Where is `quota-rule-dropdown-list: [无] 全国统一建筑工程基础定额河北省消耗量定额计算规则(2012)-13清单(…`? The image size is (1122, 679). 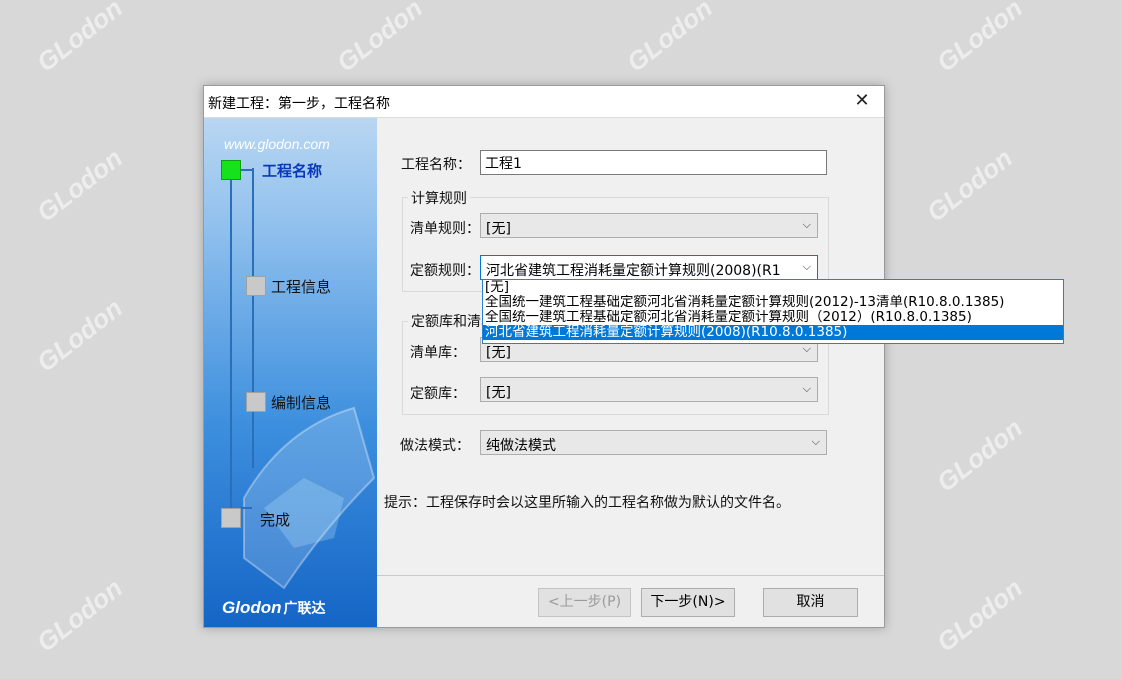
quota-rule-dropdown-list: [无] 全国统一建筑工程基础定额河北省消耗量定额计算规则(2012)-13清单(… is located at coordinates (773, 311).